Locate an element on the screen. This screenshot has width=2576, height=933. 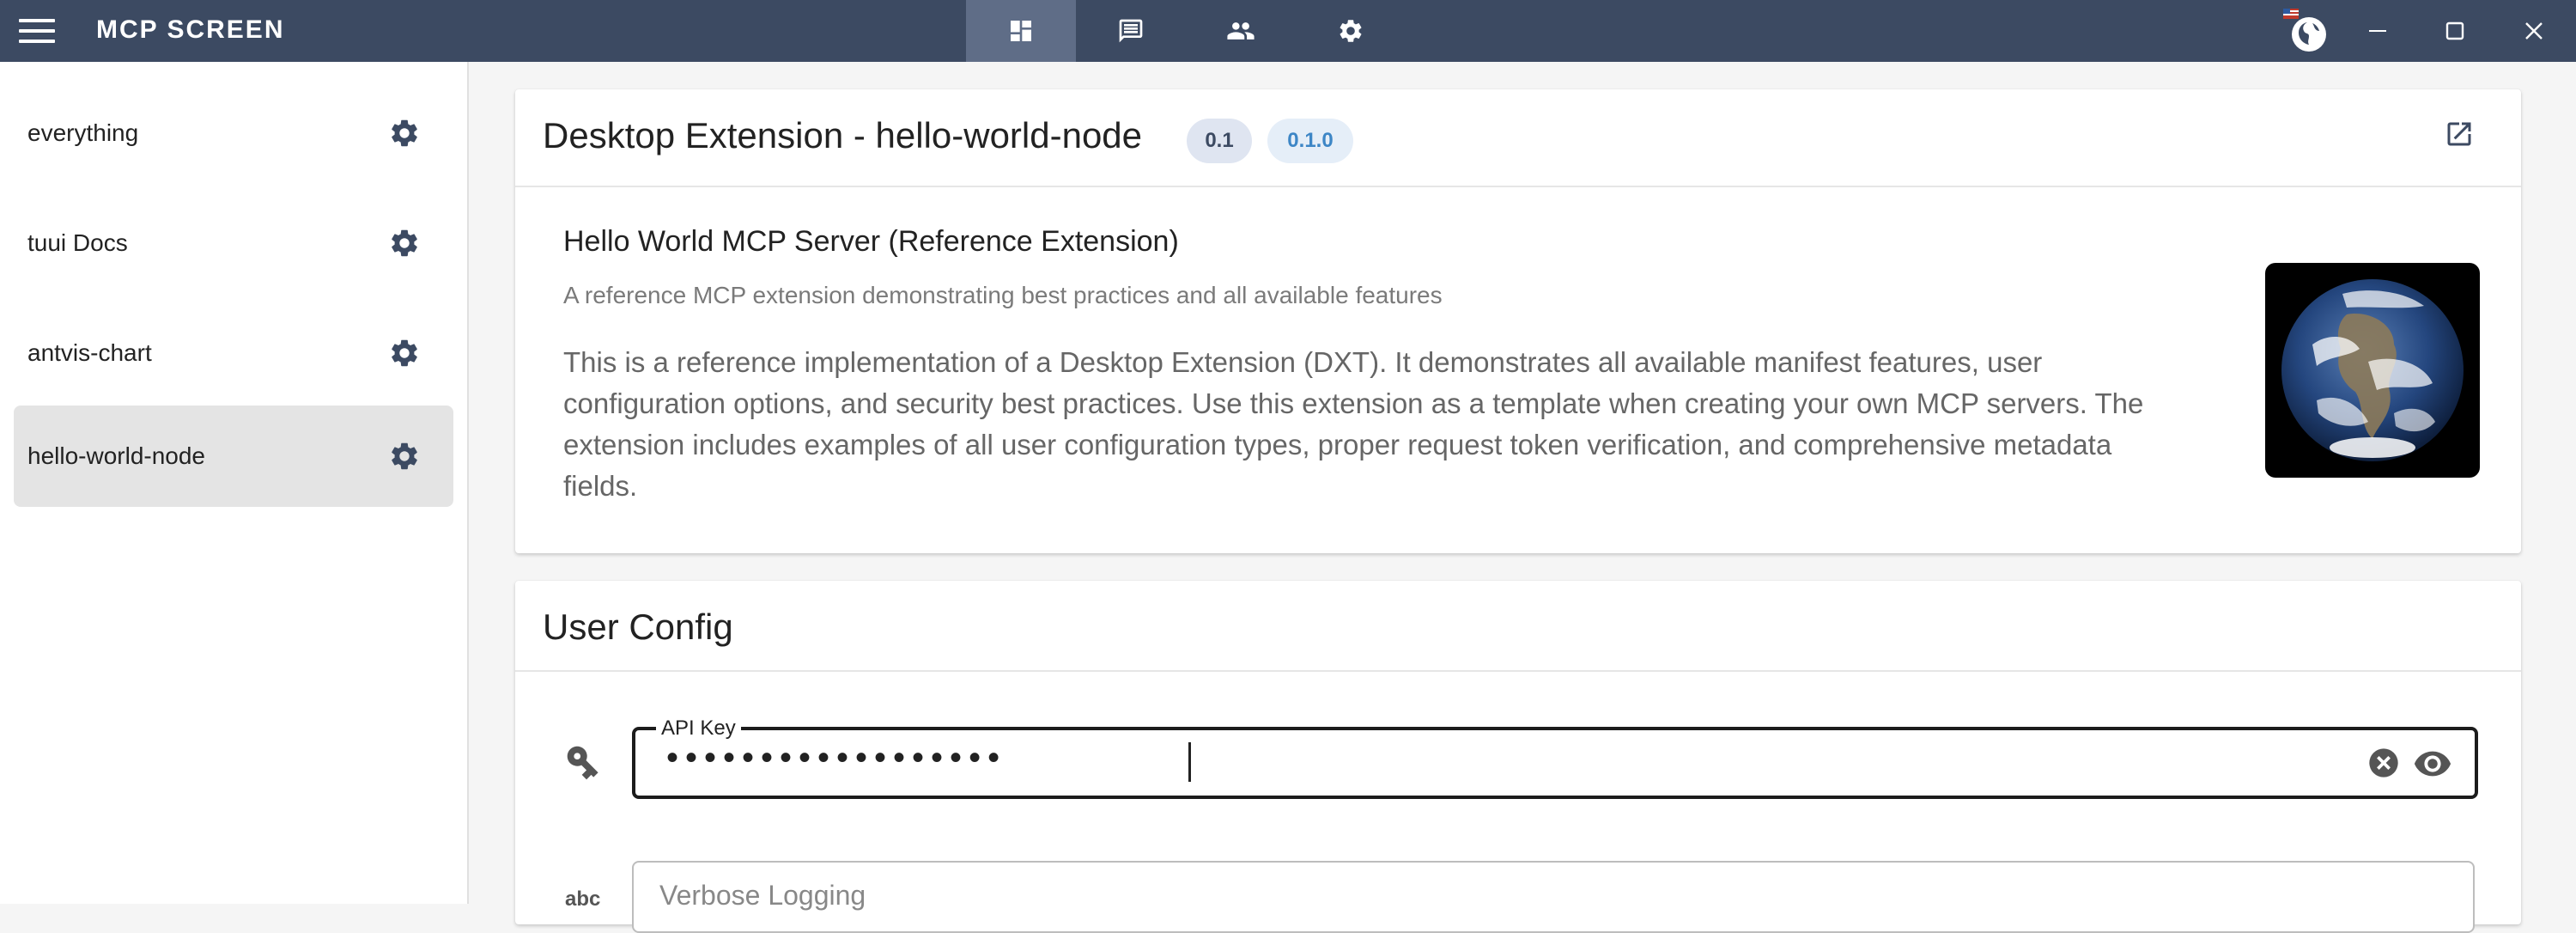
earth-globe-icon is located at coordinates (2372, 370).